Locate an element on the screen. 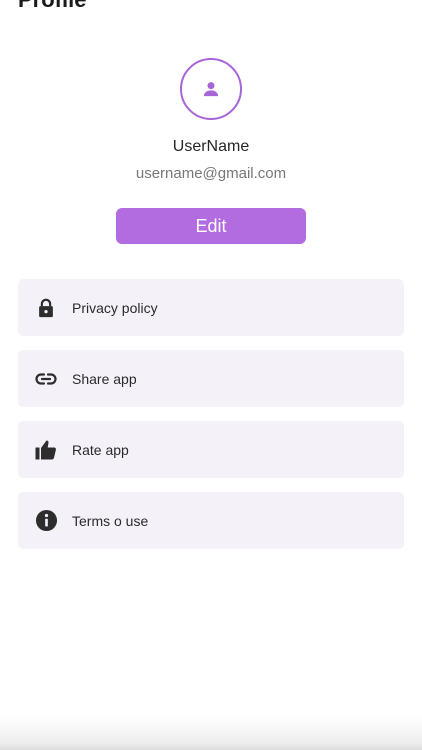 The image size is (422, 750). menu-item-privacy-policy: Privacy policy is located at coordinates (211, 307).